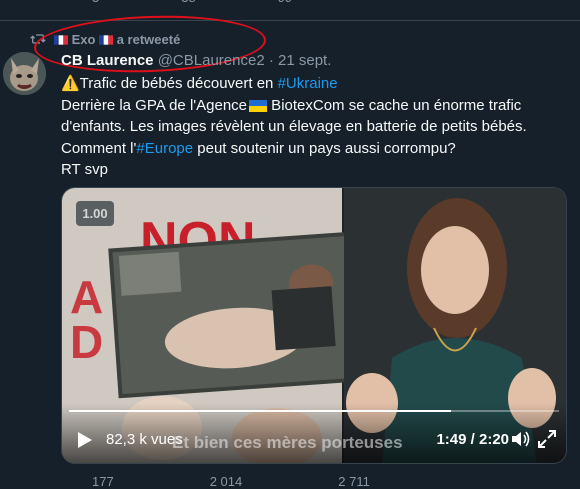  What do you see at coordinates (521, 439) in the screenshot?
I see `volume-icon` at bounding box center [521, 439].